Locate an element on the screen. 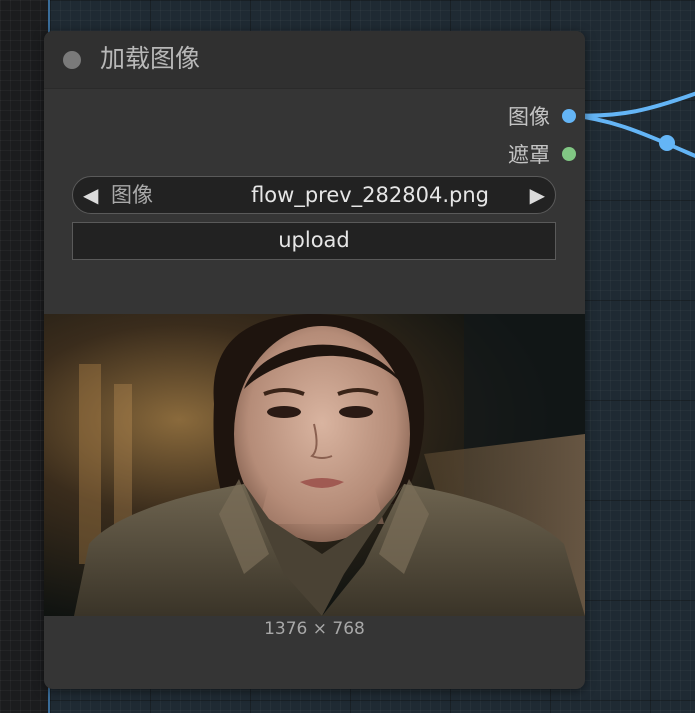  output-mask-socket is located at coordinates (569, 154).